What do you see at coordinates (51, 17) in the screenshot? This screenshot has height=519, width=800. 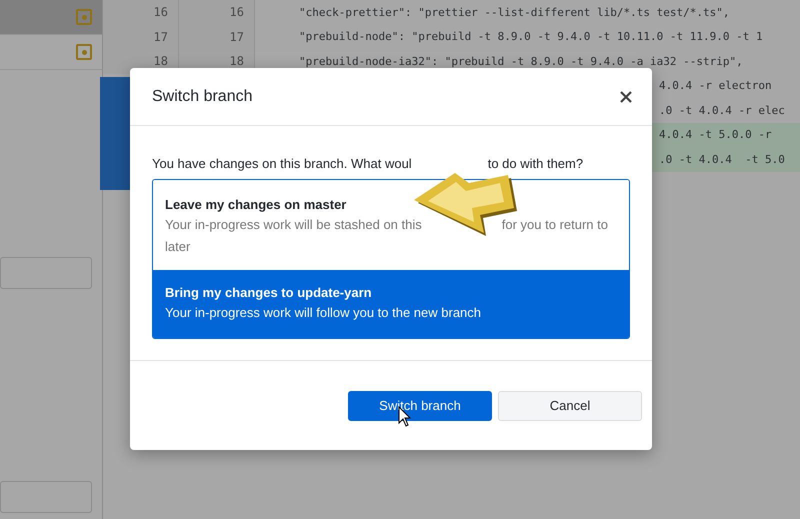 I see `file-row` at bounding box center [51, 17].